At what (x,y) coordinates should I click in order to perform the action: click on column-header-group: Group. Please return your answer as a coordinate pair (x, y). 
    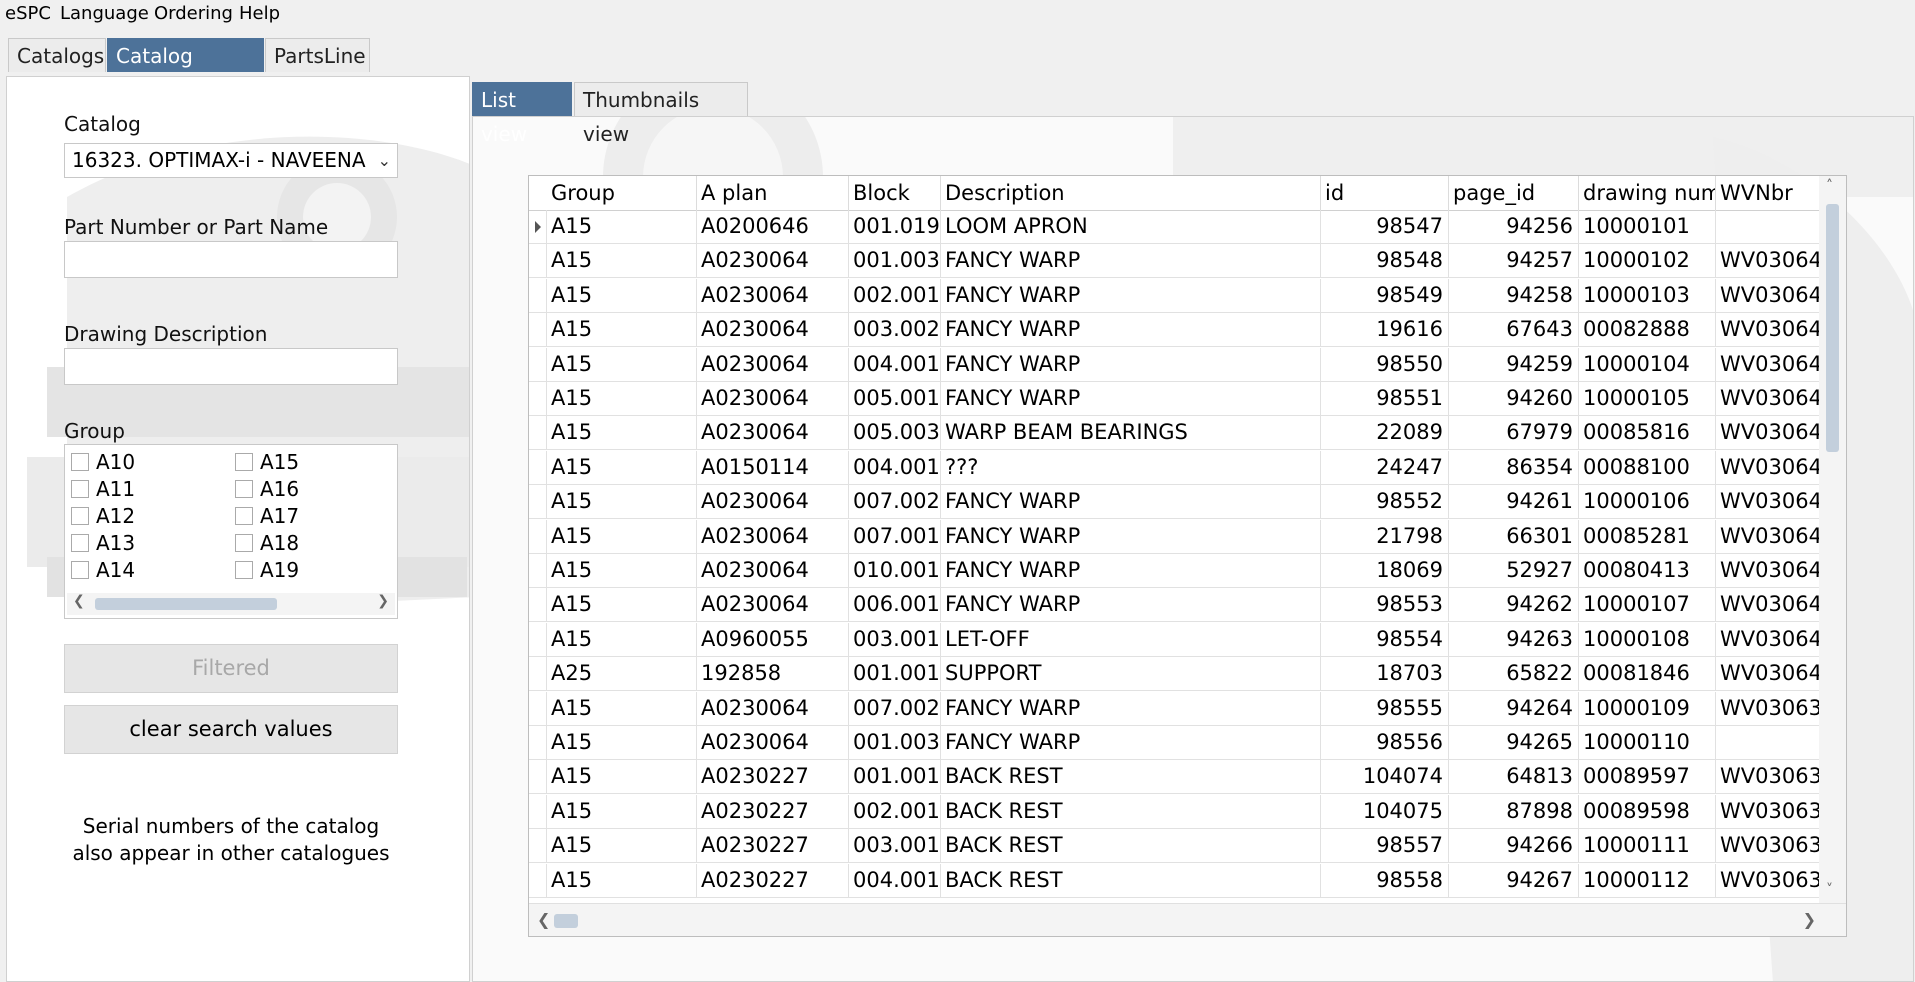
    Looking at the image, I should click on (622, 193).